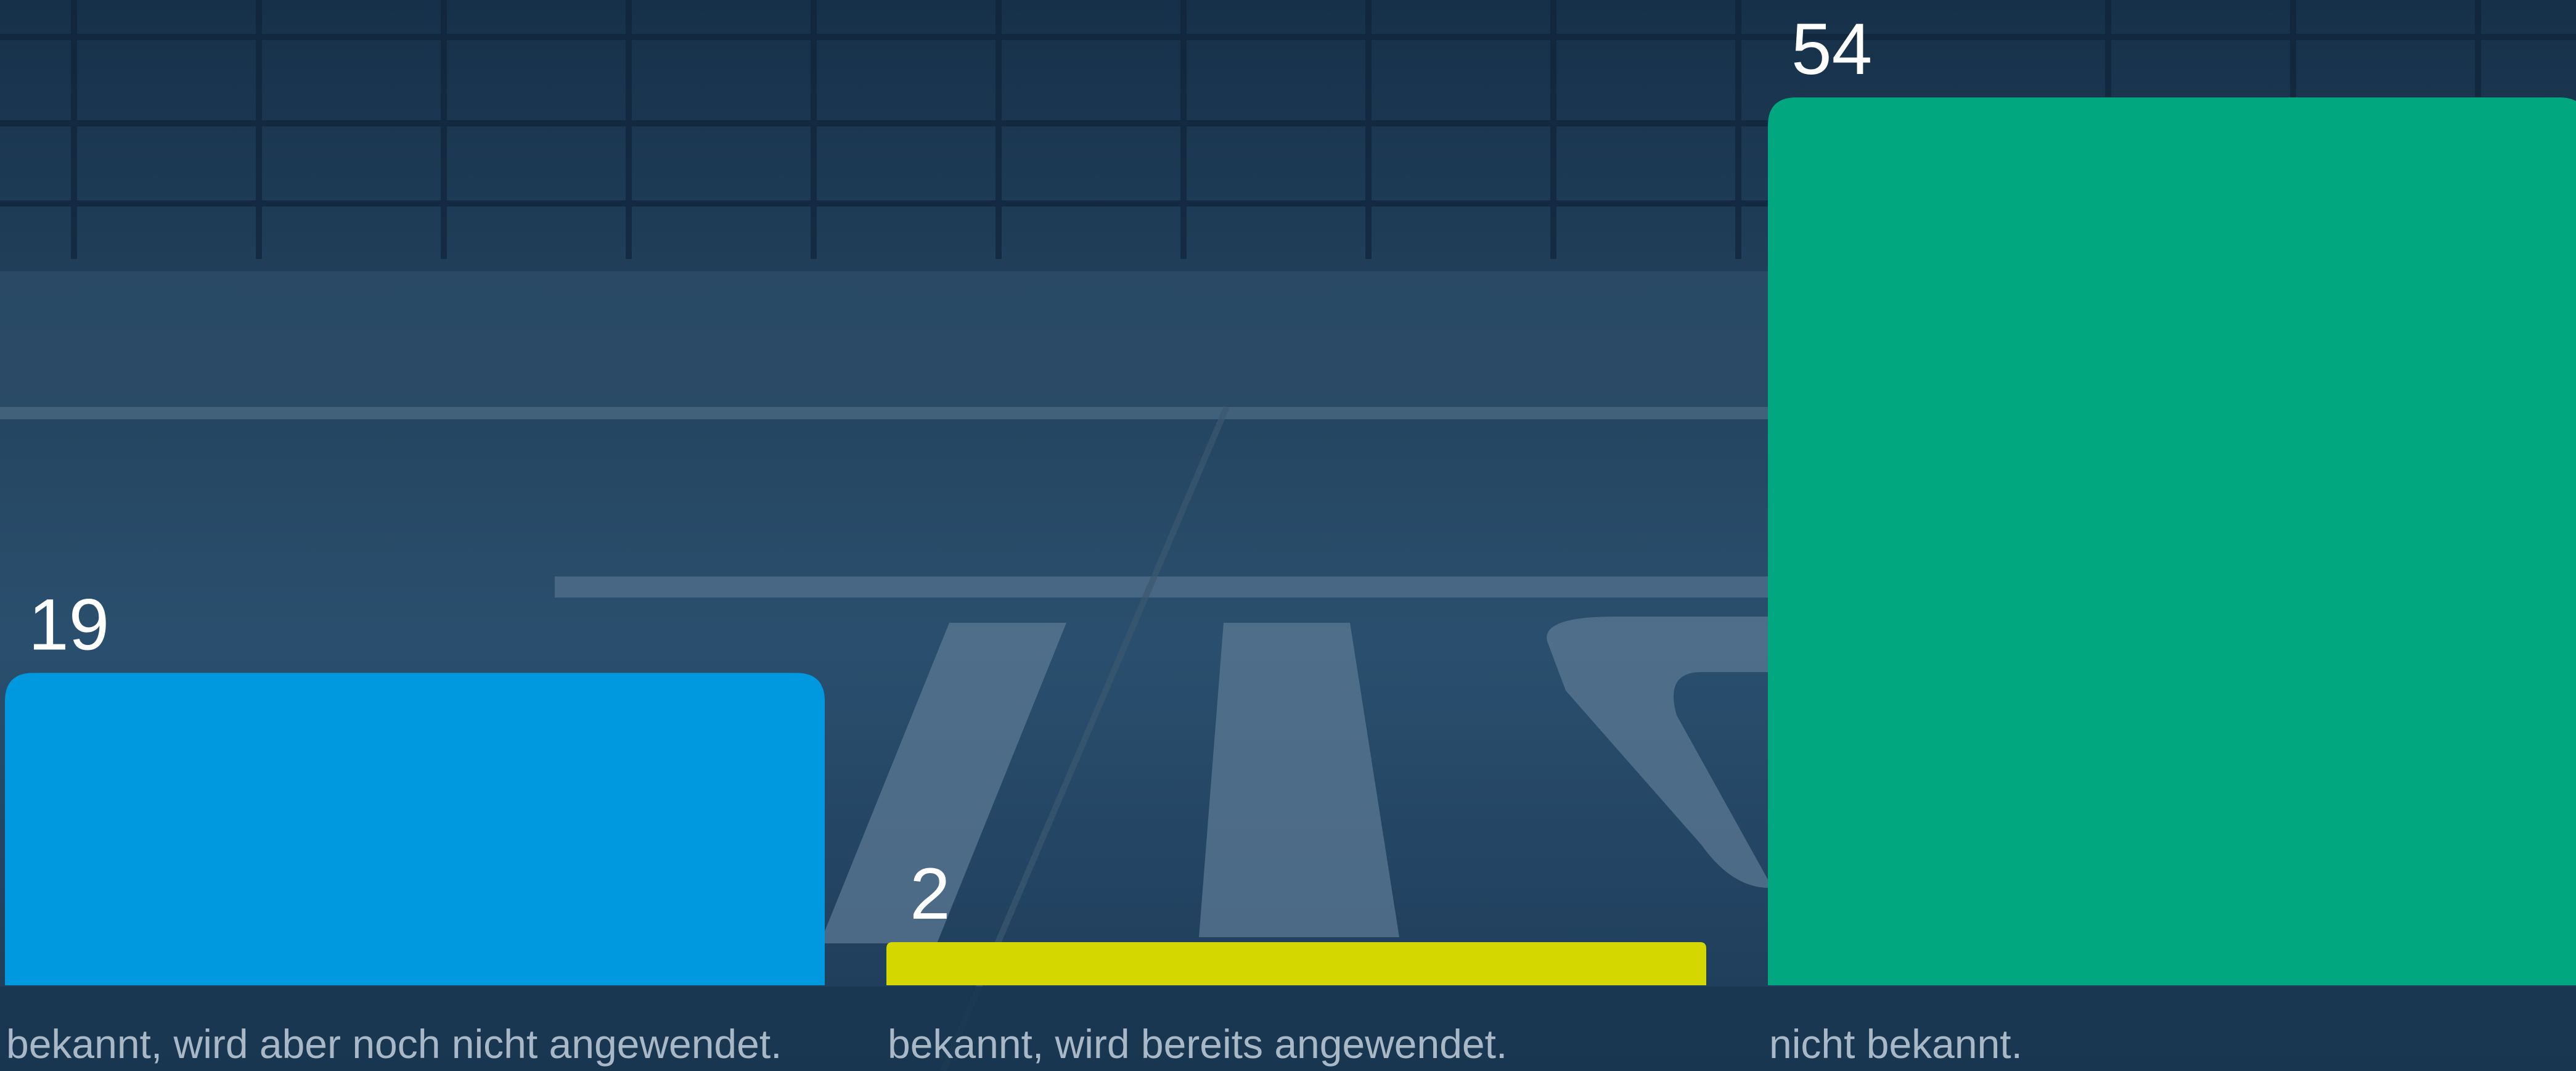 Image resolution: width=2576 pixels, height=1071 pixels. What do you see at coordinates (1831, 49) in the screenshot?
I see `value-label-3: 54` at bounding box center [1831, 49].